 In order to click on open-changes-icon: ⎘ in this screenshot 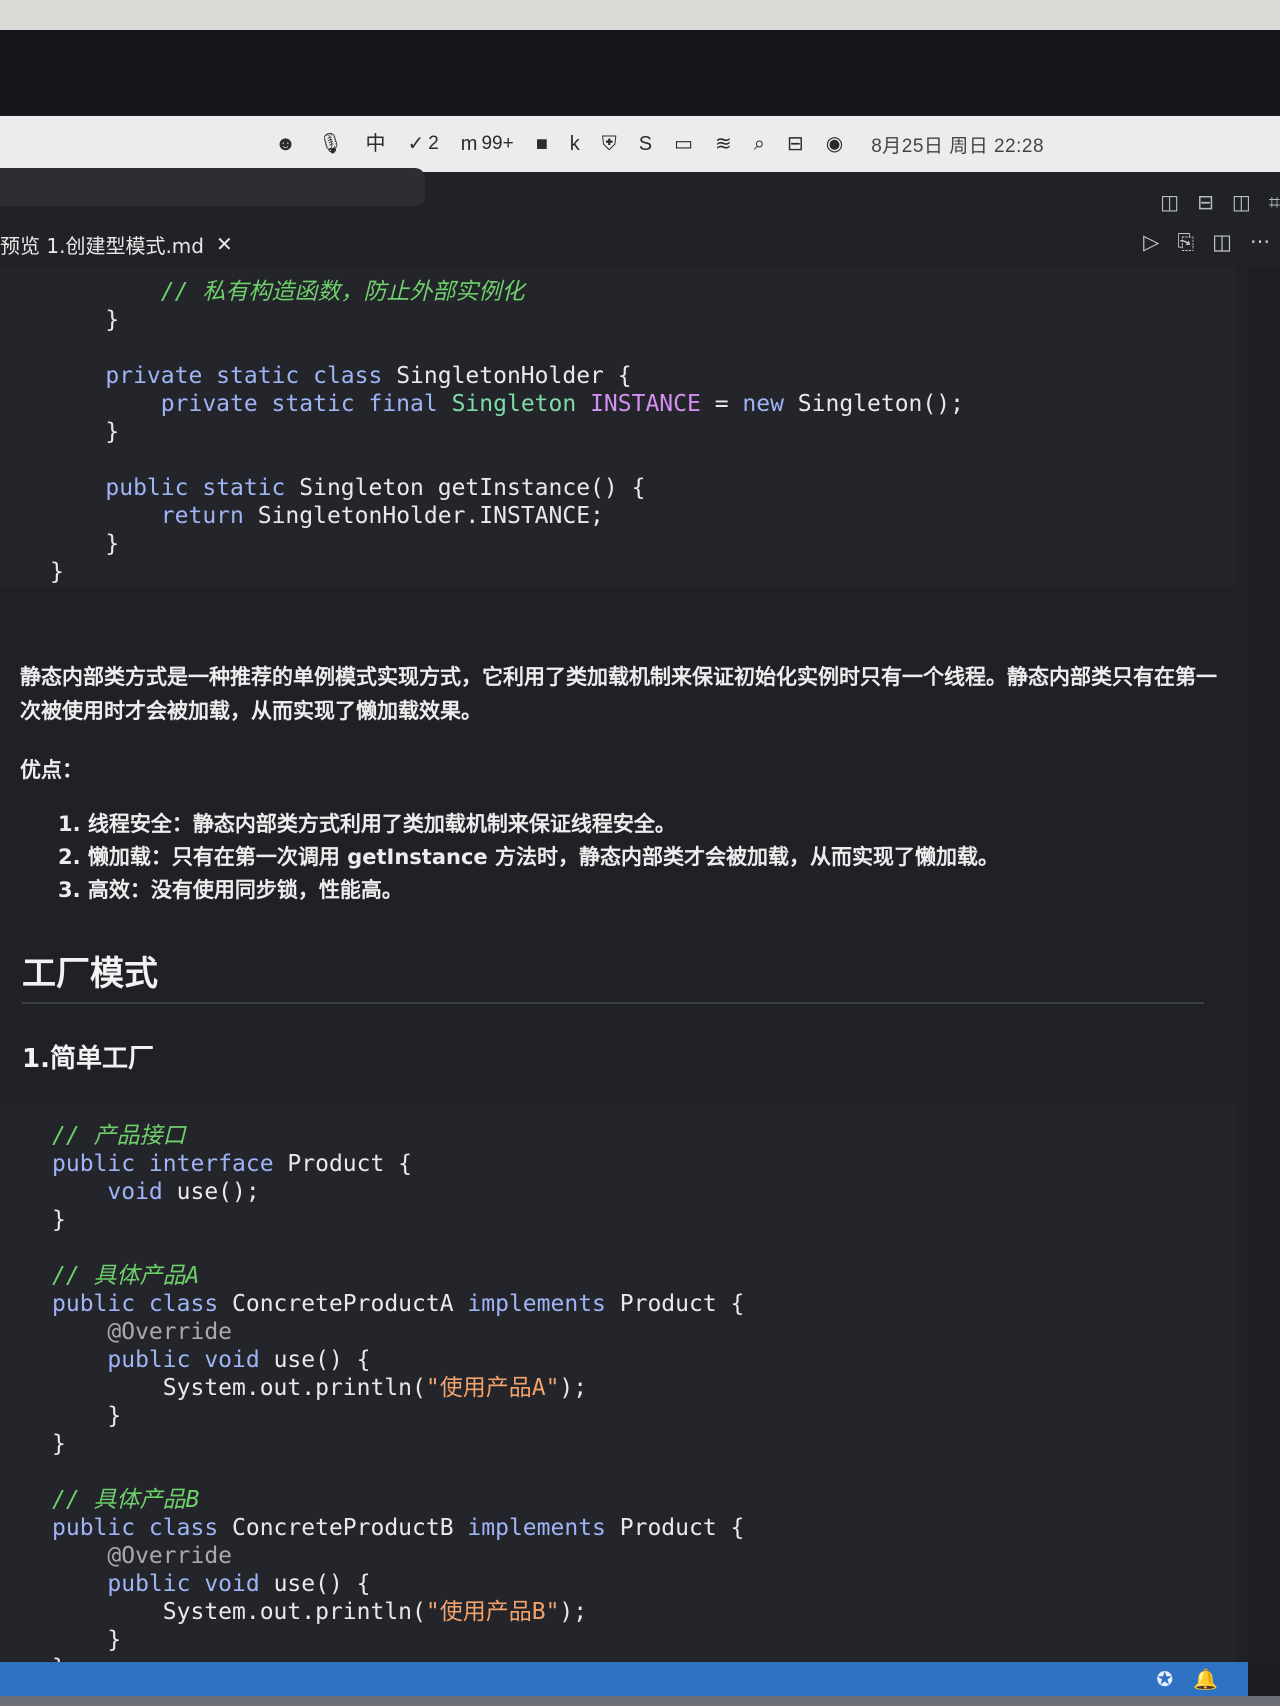, I will do `click(1185, 242)`.